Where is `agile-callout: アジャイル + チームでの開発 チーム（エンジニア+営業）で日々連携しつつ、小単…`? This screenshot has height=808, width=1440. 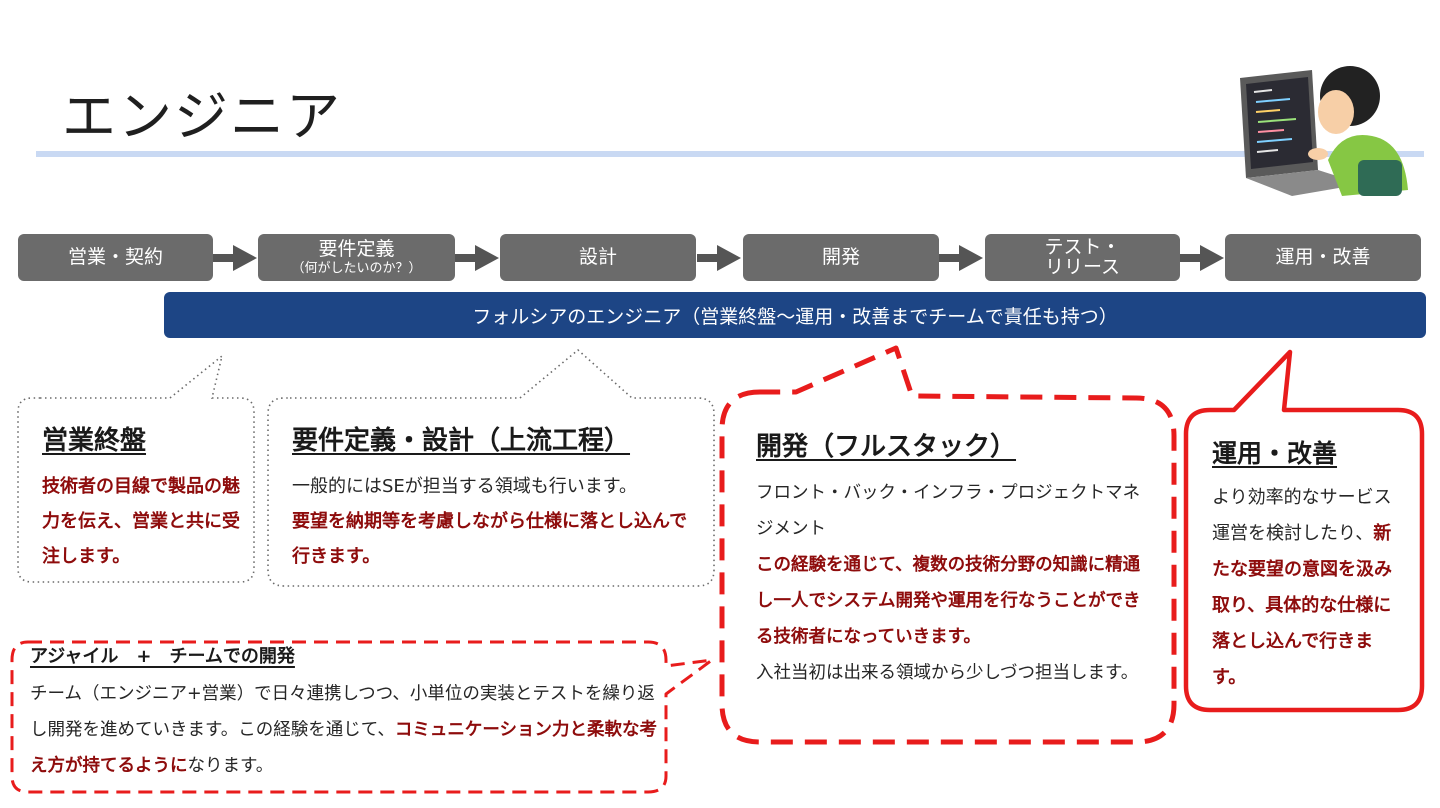 agile-callout: アジャイル + チームでの開発 チーム（エンジニア+営業）で日々連携しつつ、小単… is located at coordinates (345, 713).